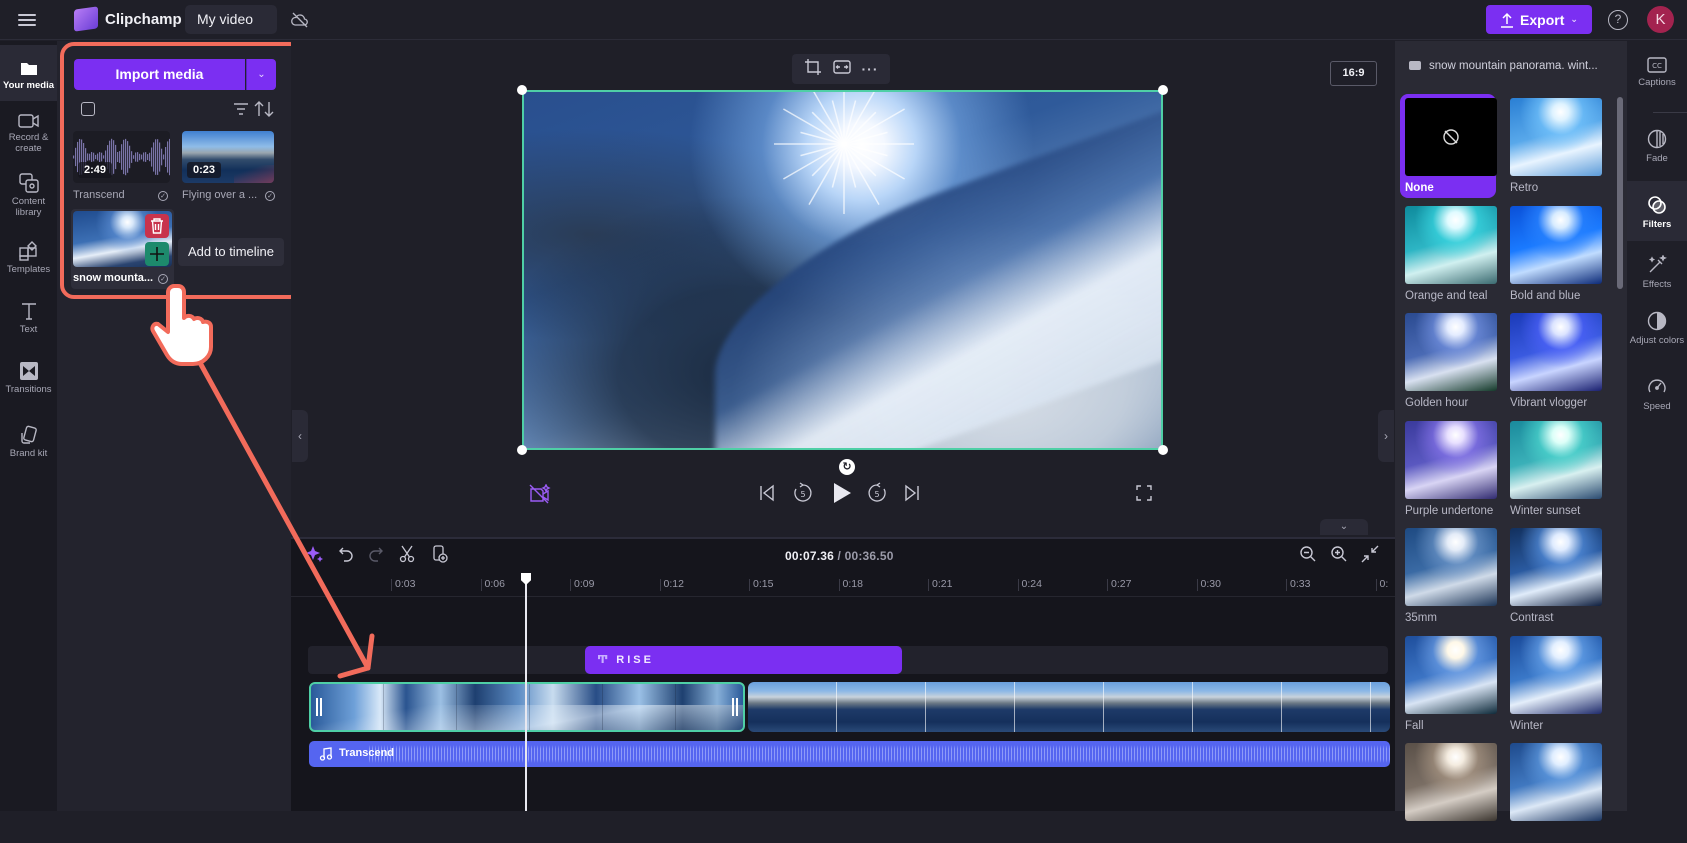  Describe the element at coordinates (28, 133) in the screenshot. I see `sidebar-item-record-create: Record & create` at that location.